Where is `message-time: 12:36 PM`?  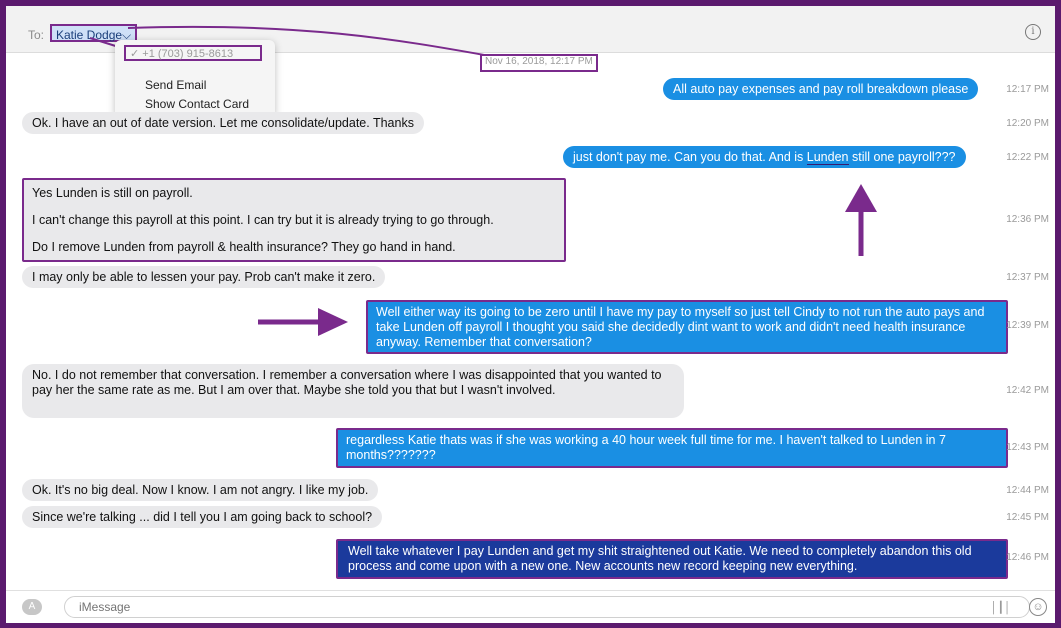
message-time: 12:36 PM is located at coordinates (1027, 219).